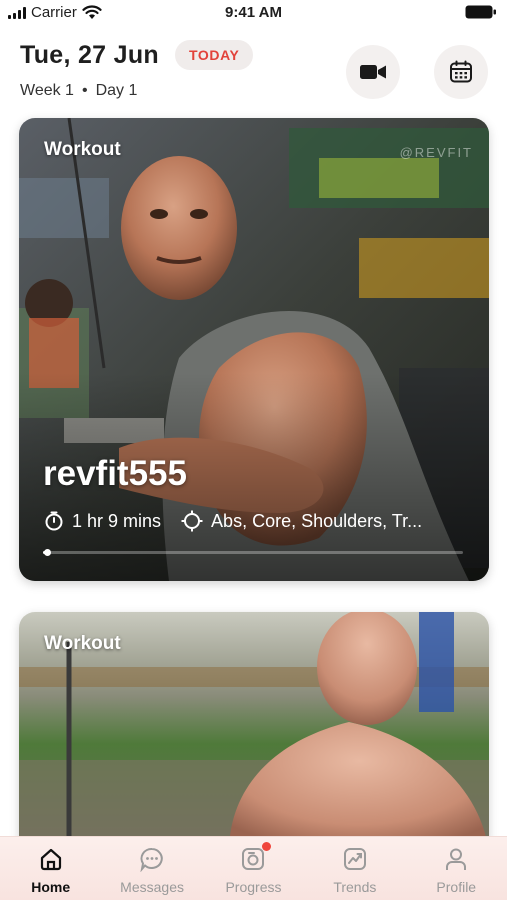 The height and width of the screenshot is (900, 507). Describe the element at coordinates (267, 846) in the screenshot. I see `notification-dot` at that location.